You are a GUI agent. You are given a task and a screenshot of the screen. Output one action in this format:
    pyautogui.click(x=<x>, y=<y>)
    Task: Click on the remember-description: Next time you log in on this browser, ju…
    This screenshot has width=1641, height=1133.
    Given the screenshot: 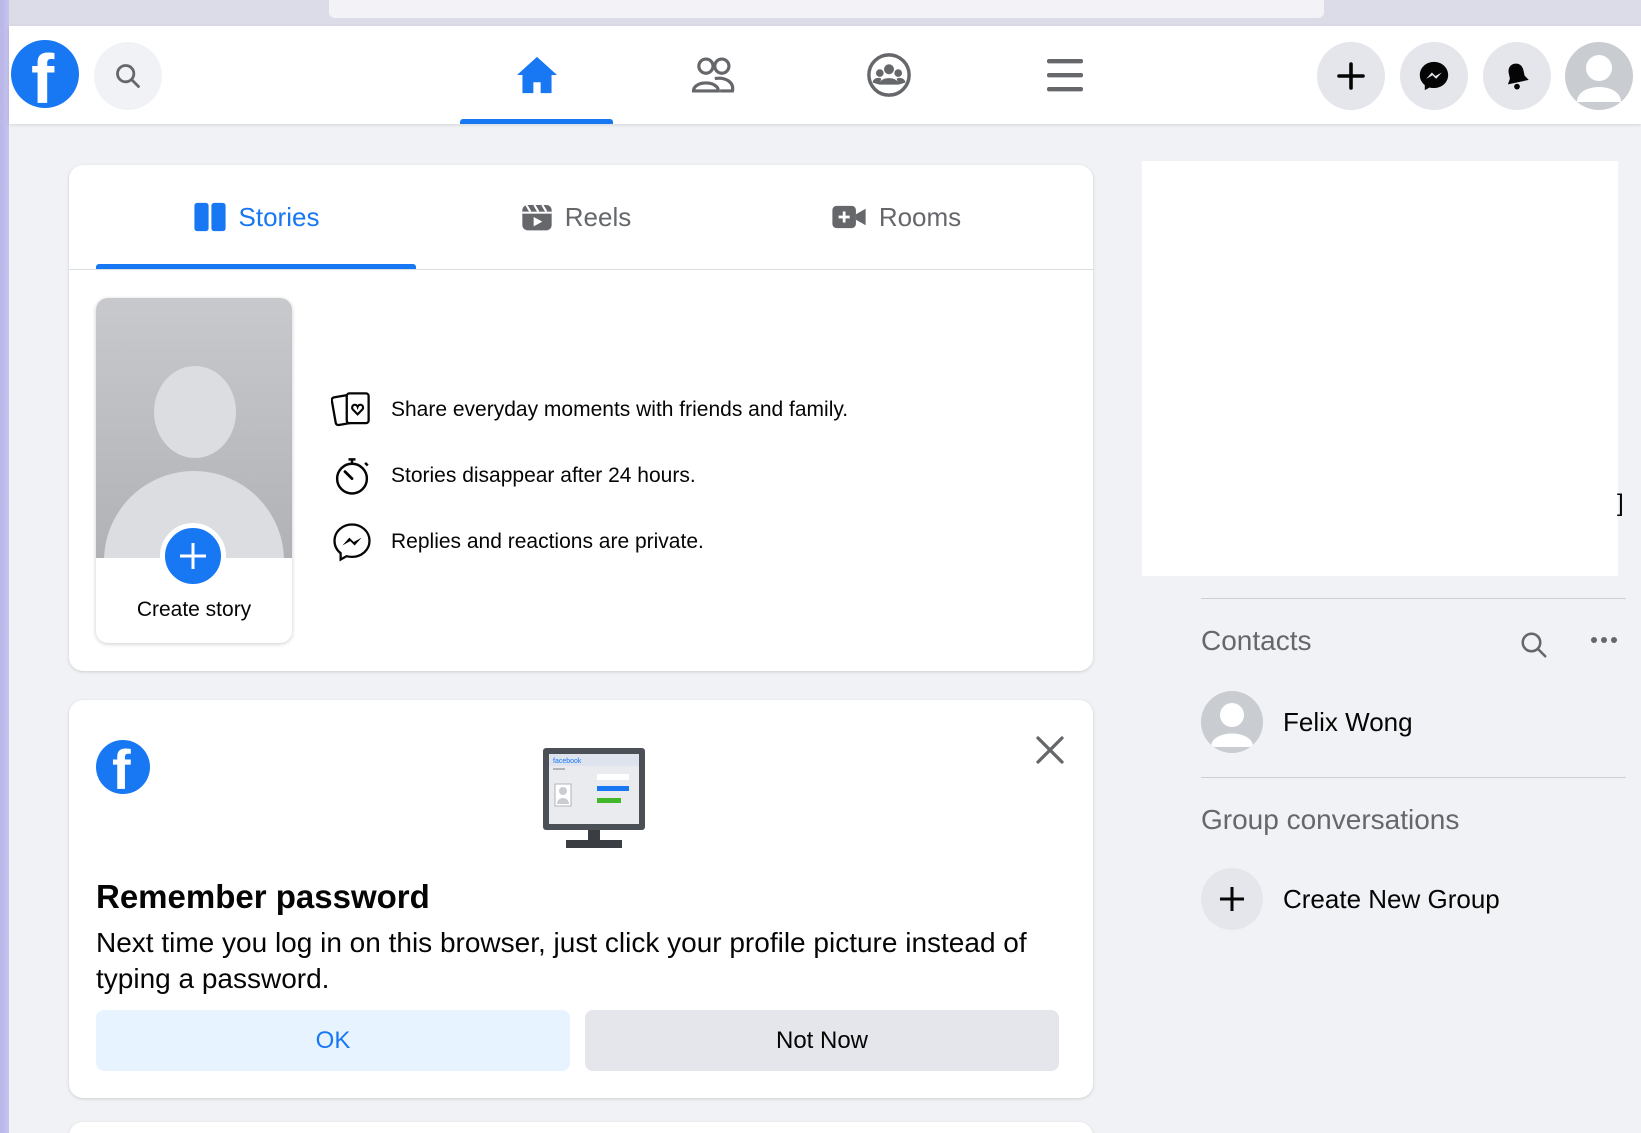 What is the action you would take?
    pyautogui.click(x=561, y=960)
    